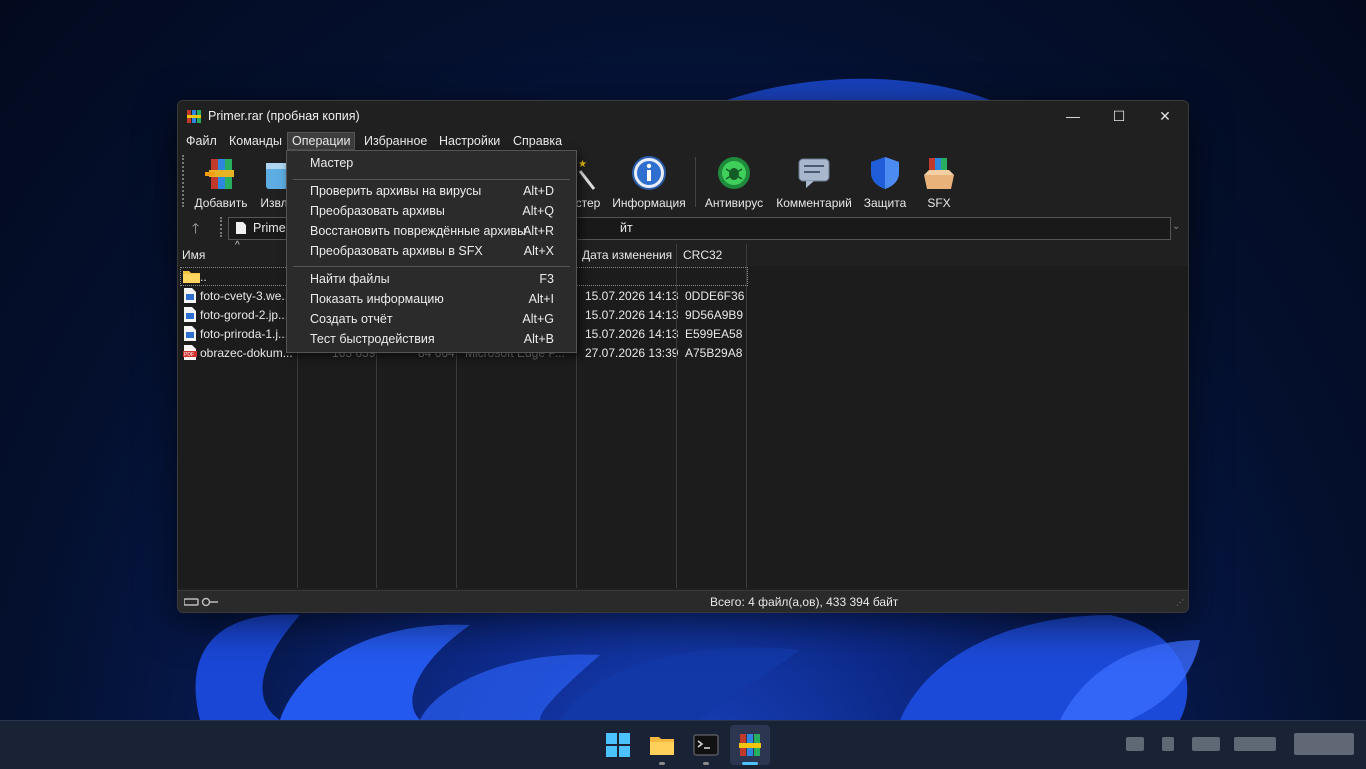  Describe the element at coordinates (321, 141) in the screenshot. I see `menu-operations: Операции` at that location.